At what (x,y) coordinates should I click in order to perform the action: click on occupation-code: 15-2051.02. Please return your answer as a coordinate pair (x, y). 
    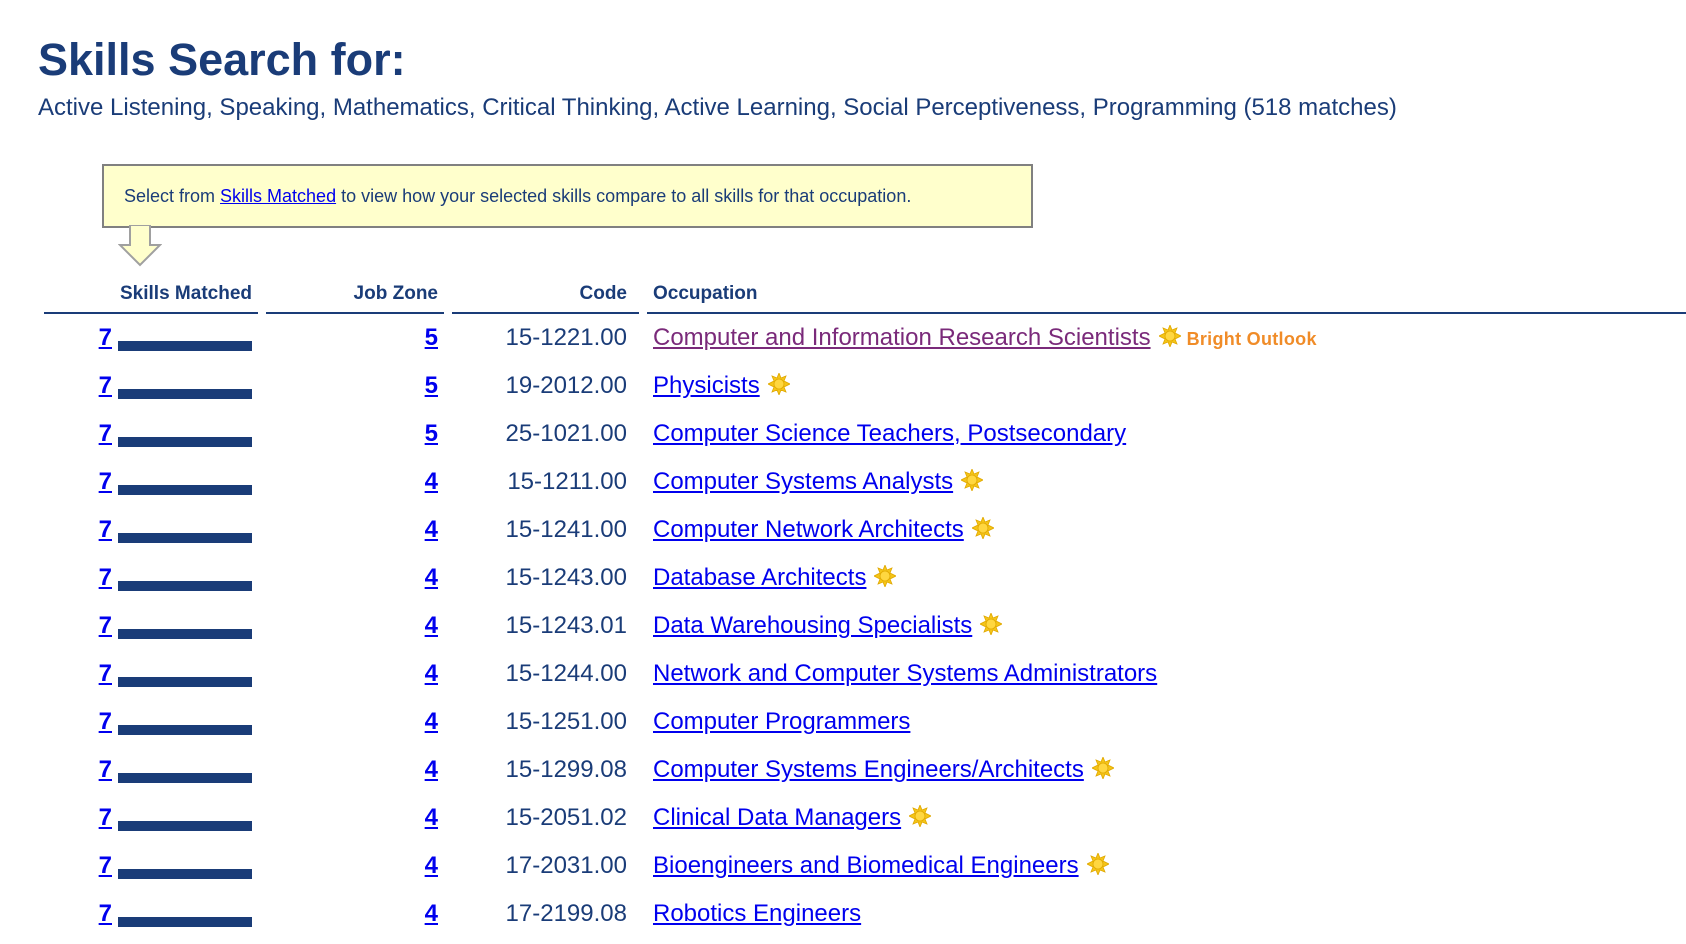
    Looking at the image, I should click on (566, 817).